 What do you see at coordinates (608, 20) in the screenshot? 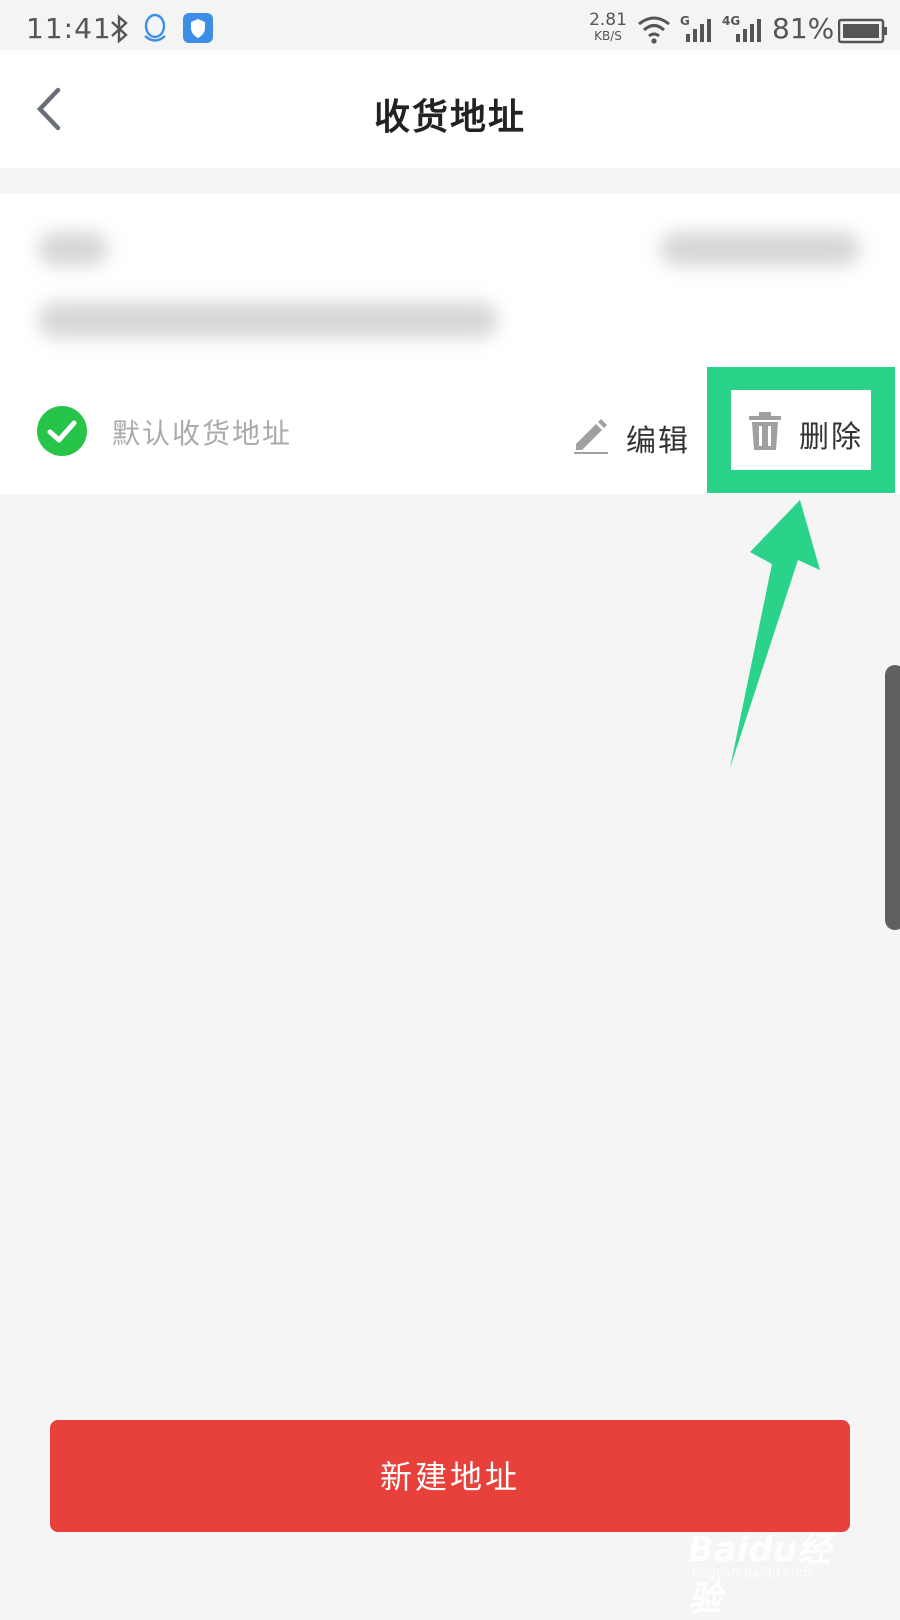
I see `network-speed-value: 2.81` at bounding box center [608, 20].